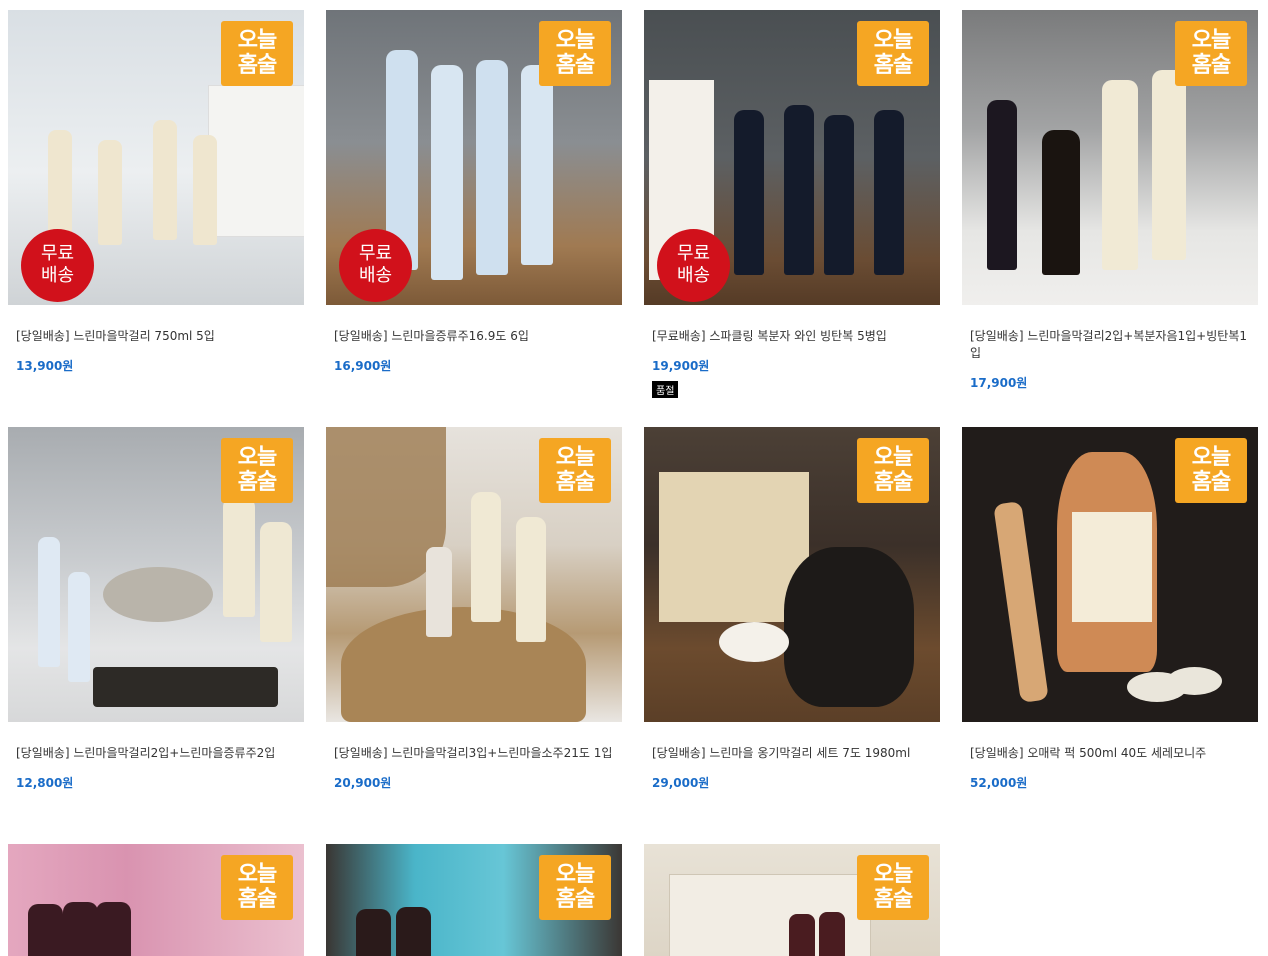 The width and height of the screenshot is (1268, 956). I want to click on product-name: [무료배송] 스파클링 복분자 와인 빙탄복 5병입, so click(794, 336).